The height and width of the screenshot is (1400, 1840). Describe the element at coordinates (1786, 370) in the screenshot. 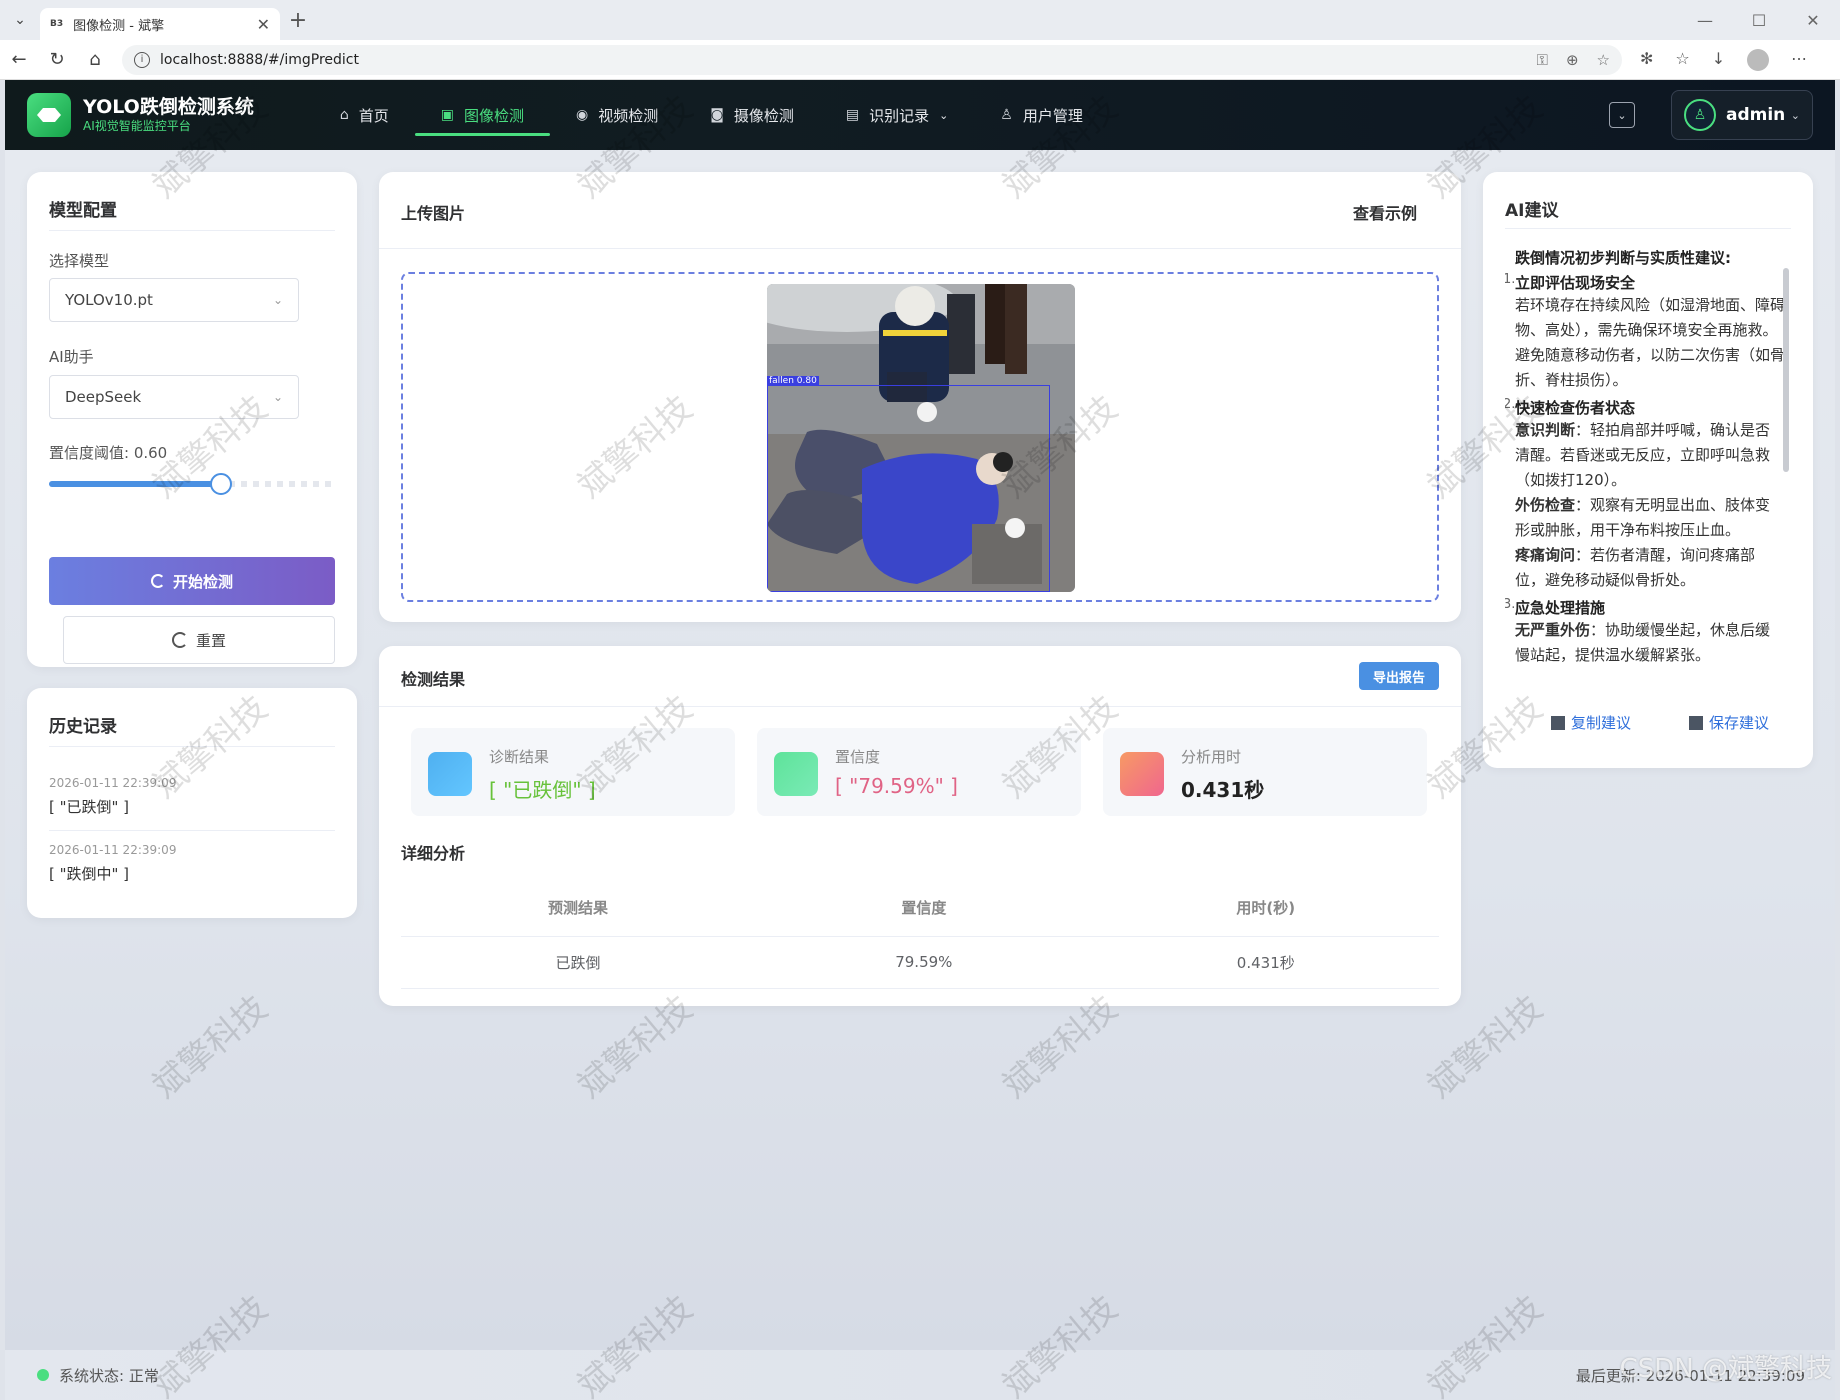

I see `scrollbar` at that location.